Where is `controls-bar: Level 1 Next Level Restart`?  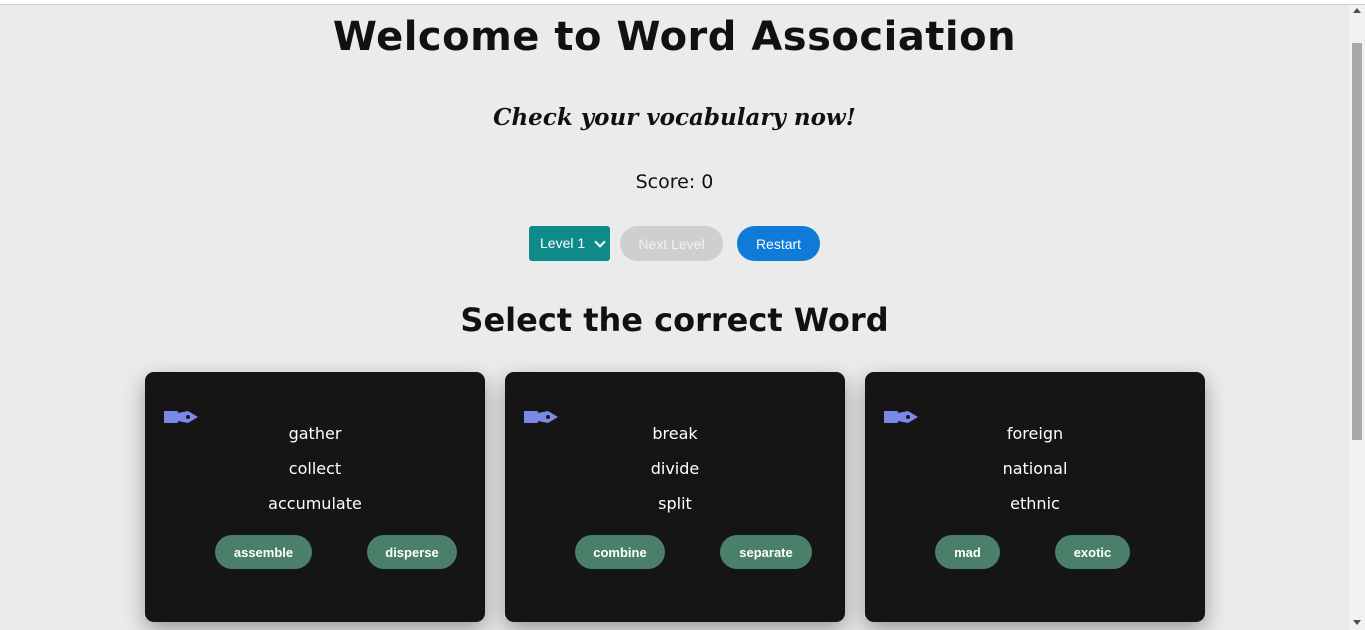 controls-bar: Level 1 Next Level Restart is located at coordinates (674, 243).